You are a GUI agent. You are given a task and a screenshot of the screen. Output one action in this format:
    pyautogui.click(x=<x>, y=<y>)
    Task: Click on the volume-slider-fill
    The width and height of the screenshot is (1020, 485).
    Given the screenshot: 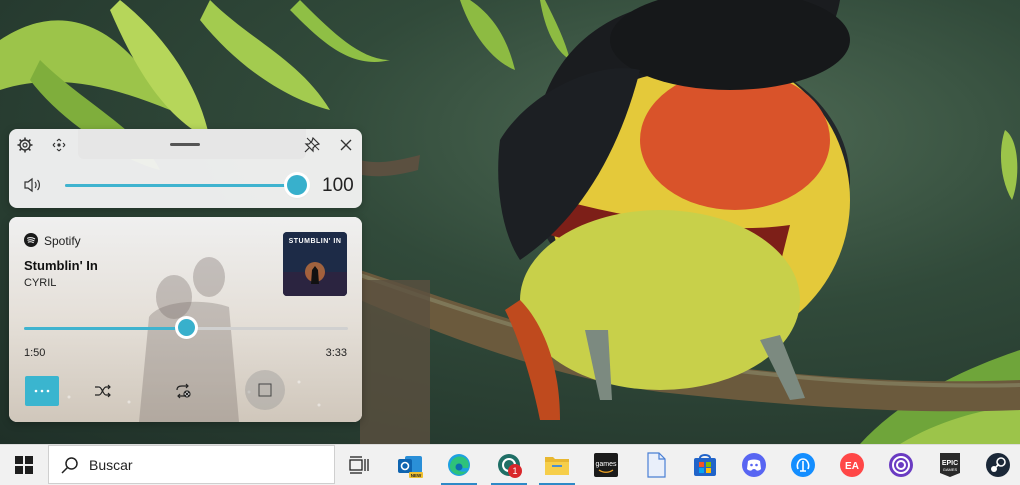 What is the action you would take?
    pyautogui.click(x=181, y=185)
    